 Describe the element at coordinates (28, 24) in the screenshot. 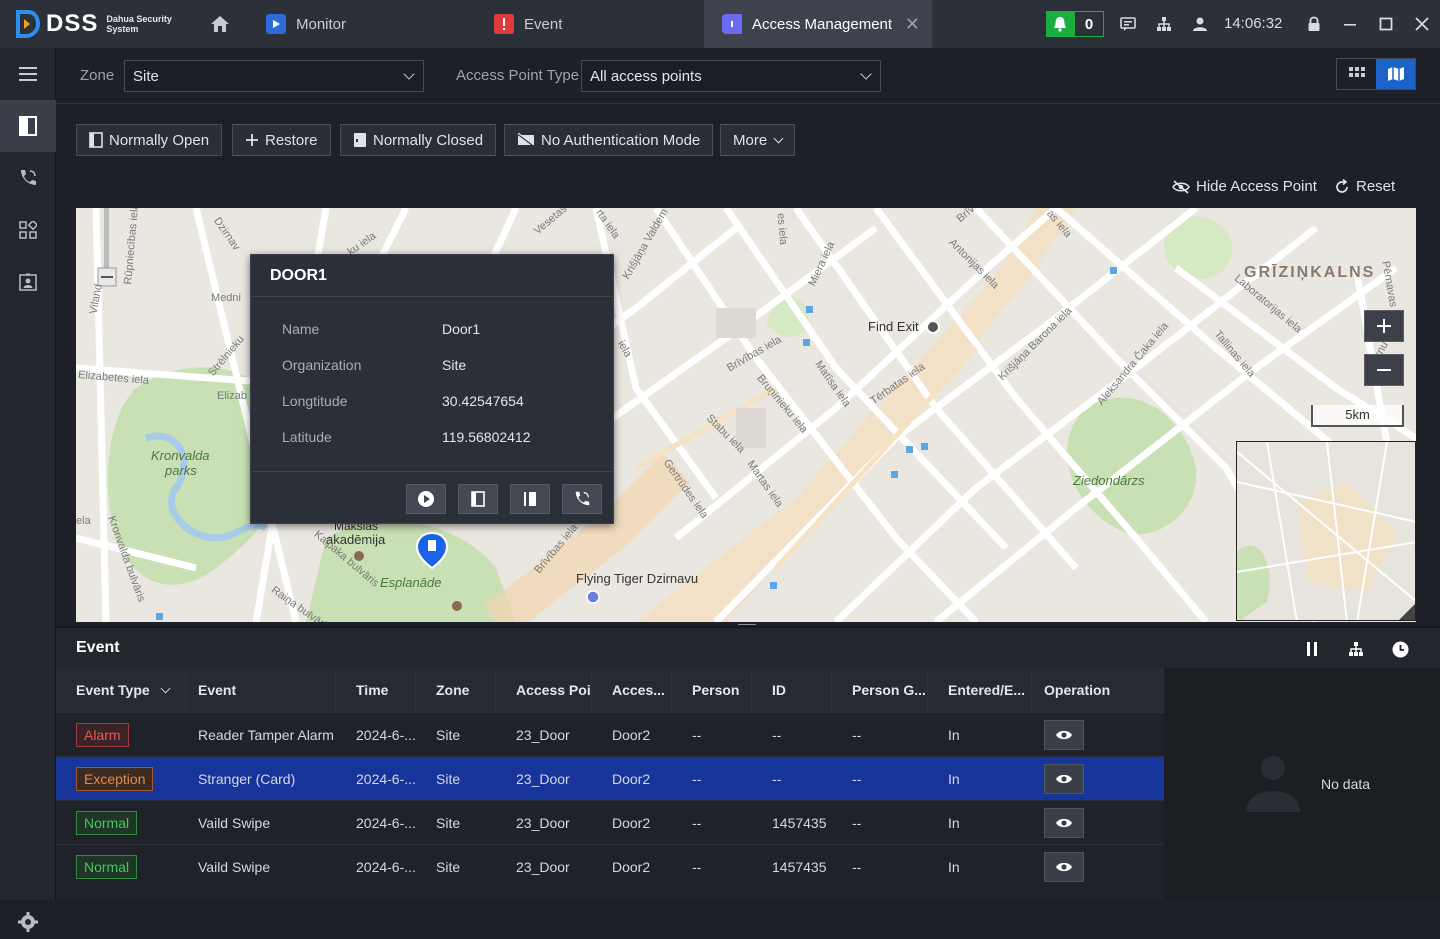

I see `dss-logo-icon` at that location.